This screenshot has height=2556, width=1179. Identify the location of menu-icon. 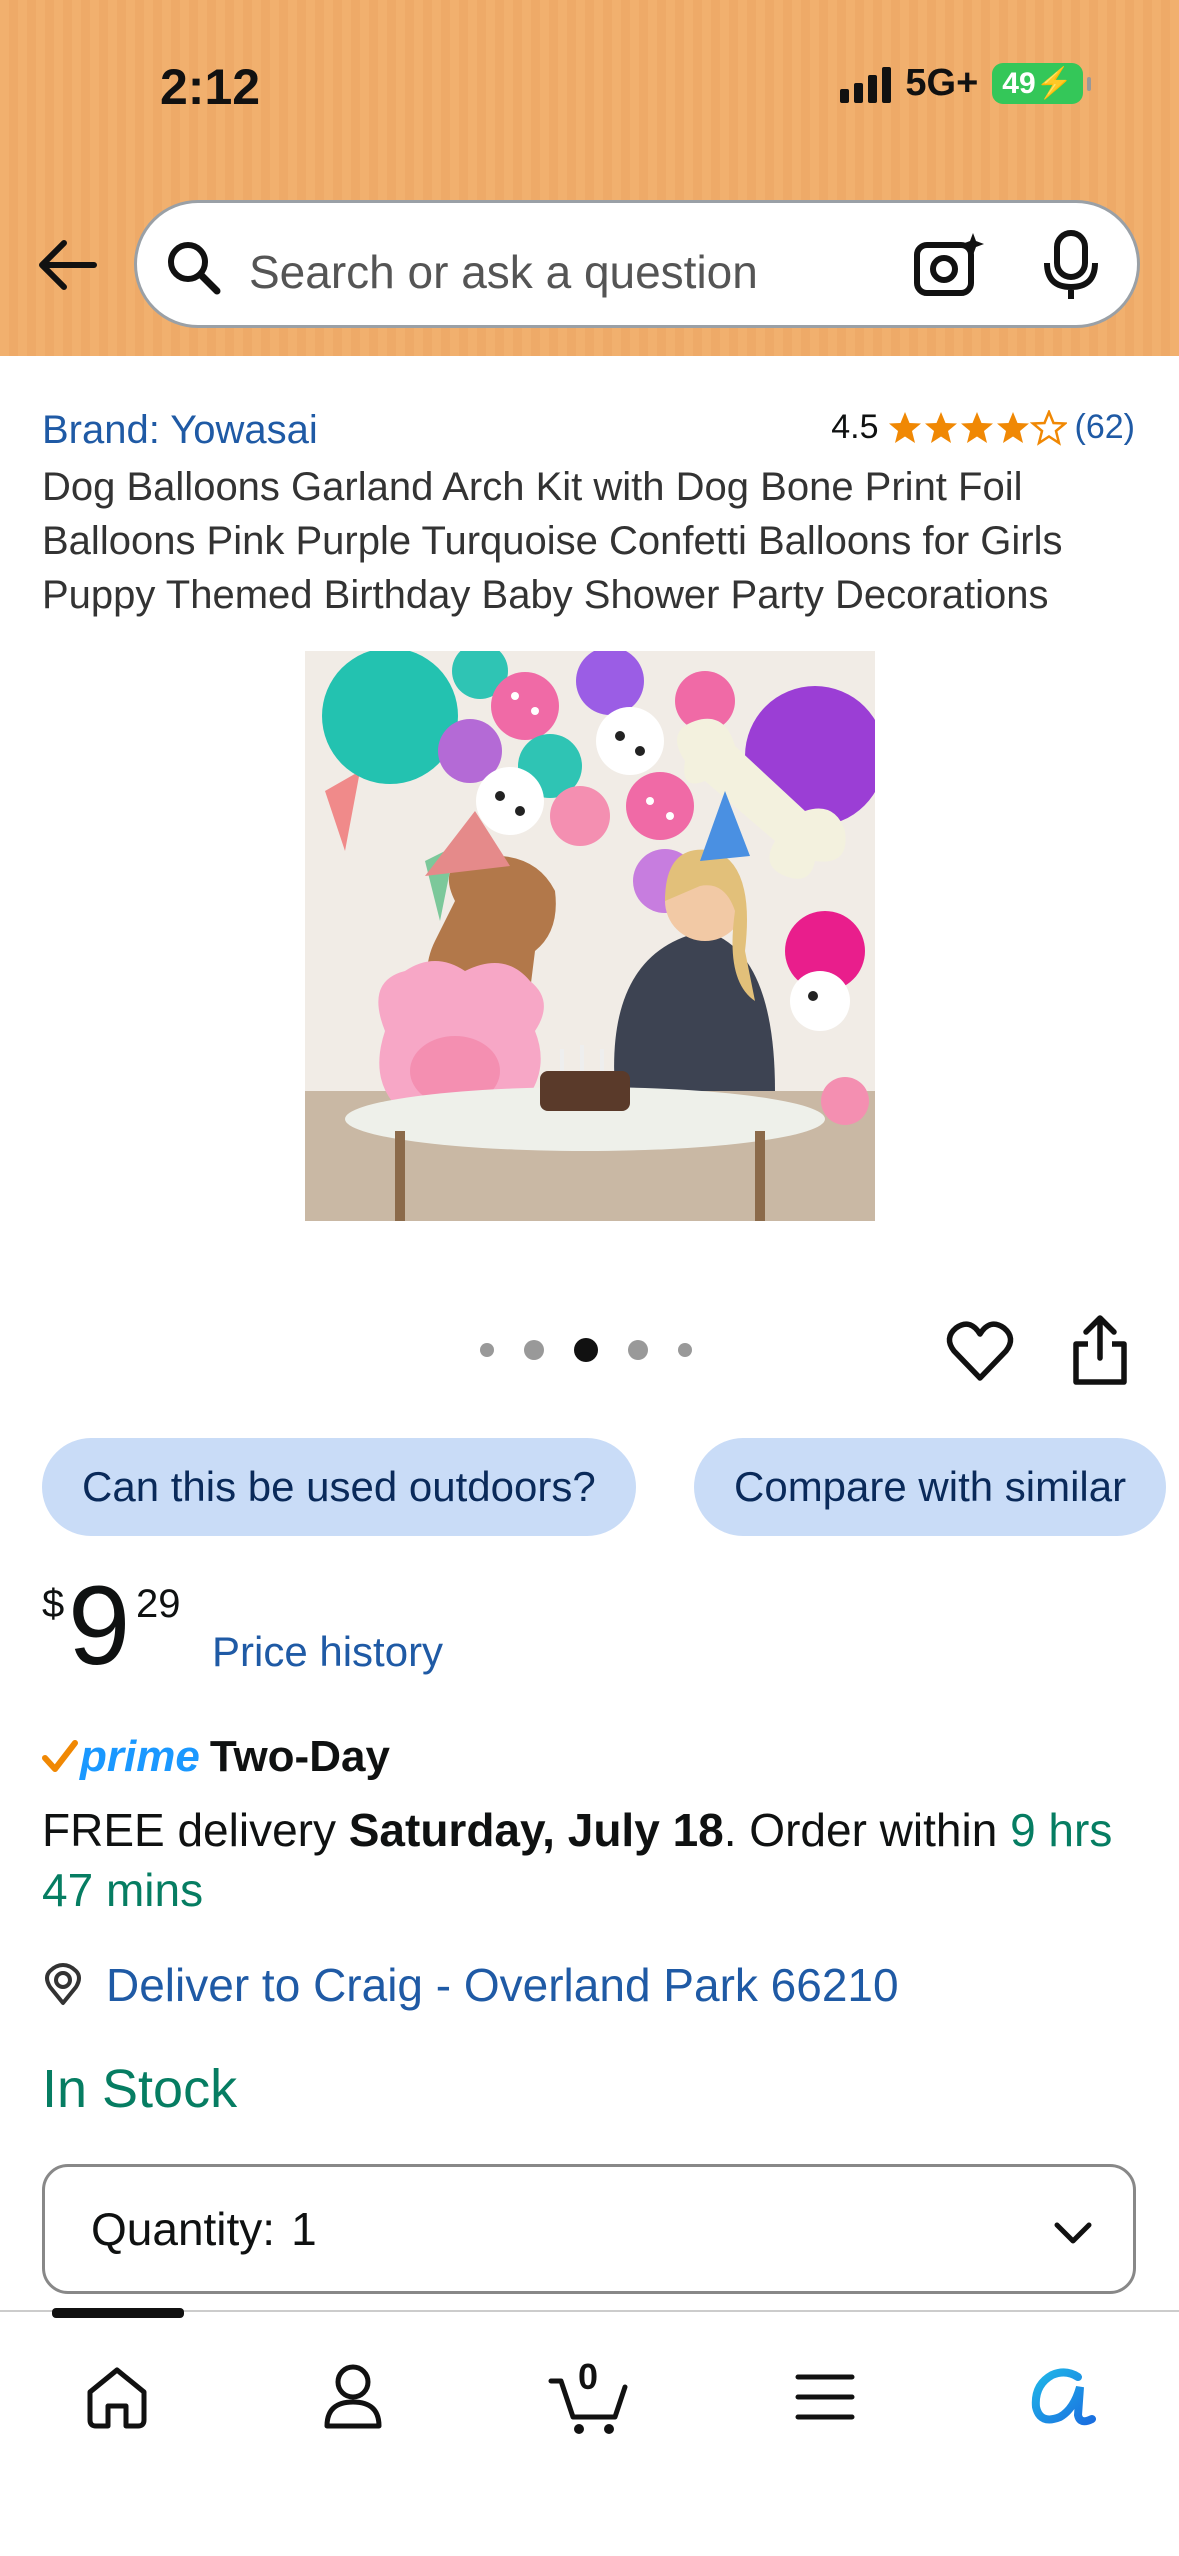
(825, 2397).